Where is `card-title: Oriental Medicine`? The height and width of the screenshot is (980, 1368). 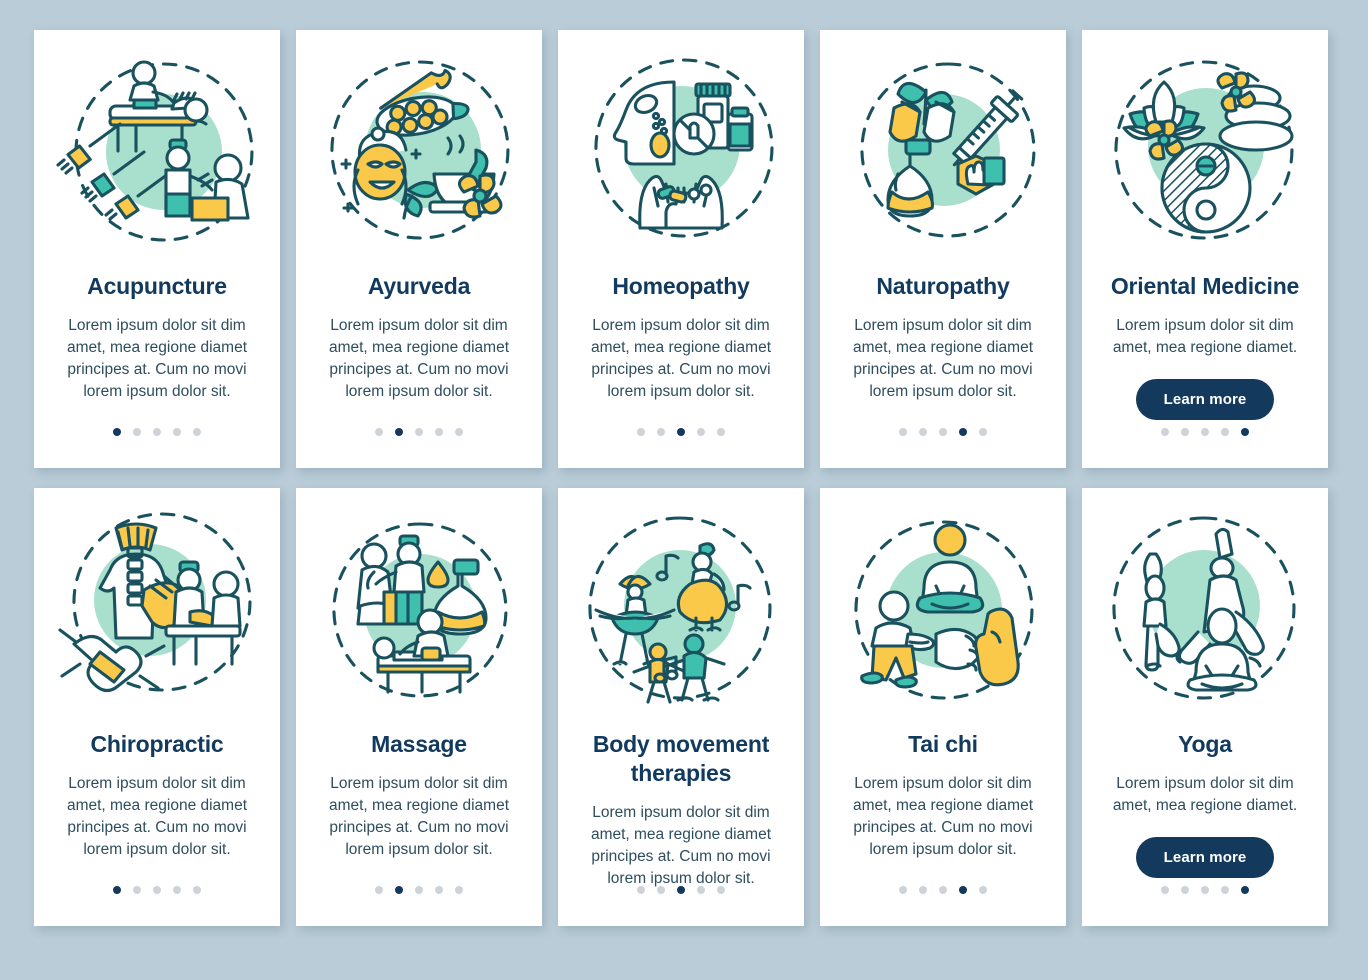 card-title: Oriental Medicine is located at coordinates (1205, 286).